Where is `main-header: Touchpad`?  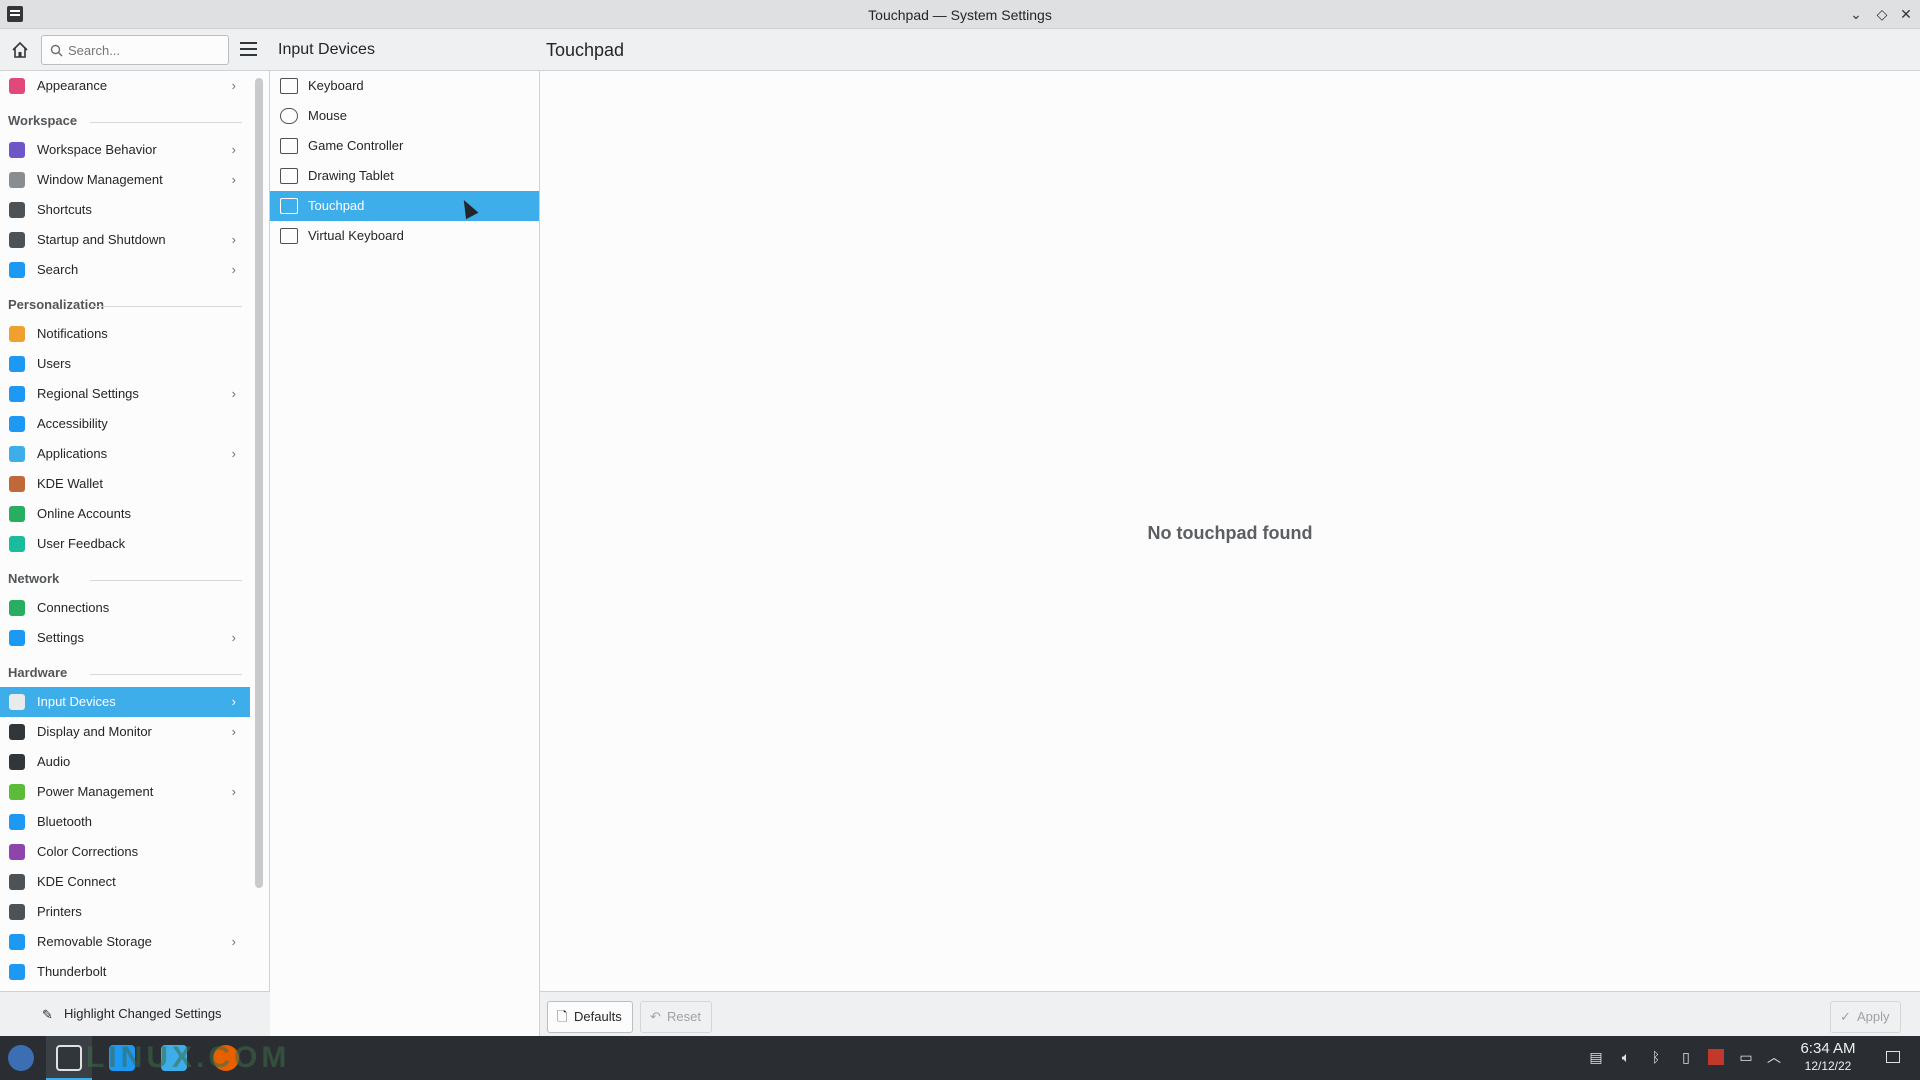
main-header: Touchpad is located at coordinates (1230, 50).